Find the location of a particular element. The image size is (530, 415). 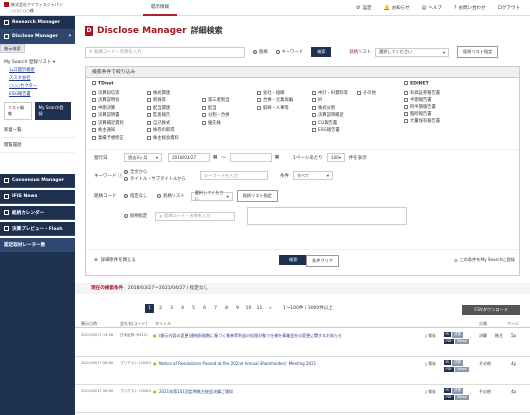

page-button: 10 is located at coordinates (248, 308).